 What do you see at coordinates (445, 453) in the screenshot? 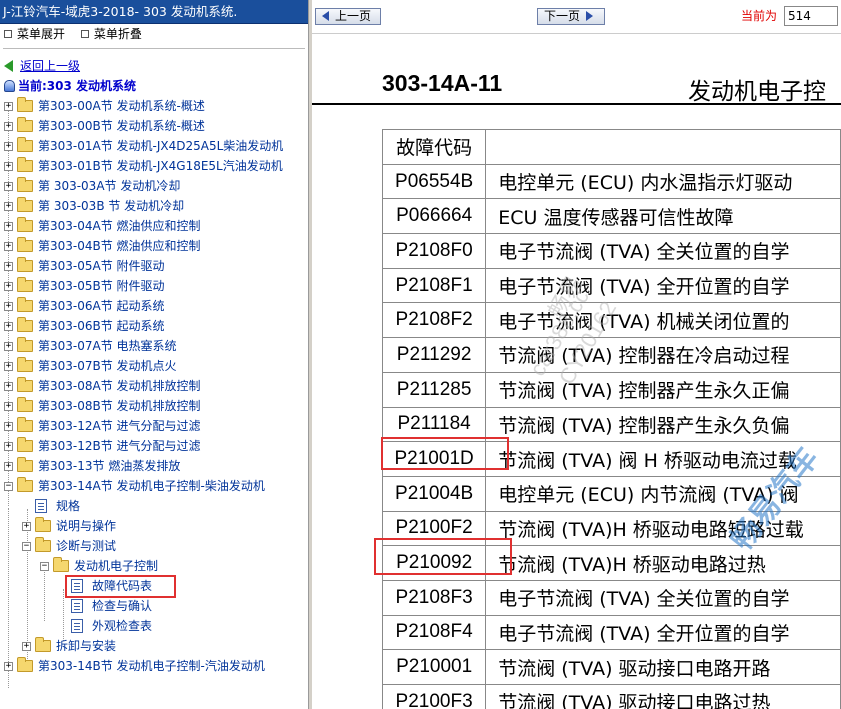
I see `highlight-box-p21001d` at bounding box center [445, 453].